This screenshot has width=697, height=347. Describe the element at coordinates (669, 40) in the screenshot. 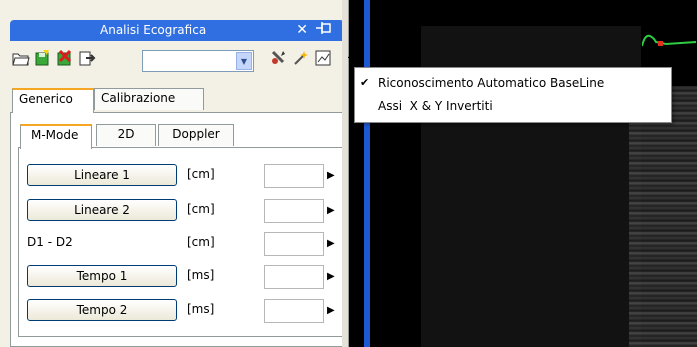

I see `trace-marker` at that location.